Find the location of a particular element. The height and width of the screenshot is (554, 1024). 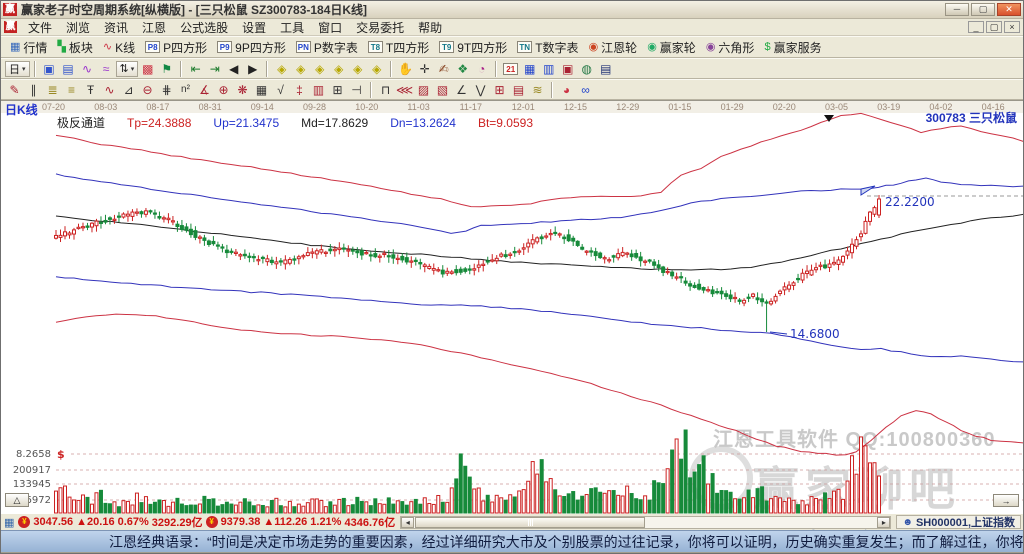

starburst-icon: ❋ is located at coordinates (242, 89).